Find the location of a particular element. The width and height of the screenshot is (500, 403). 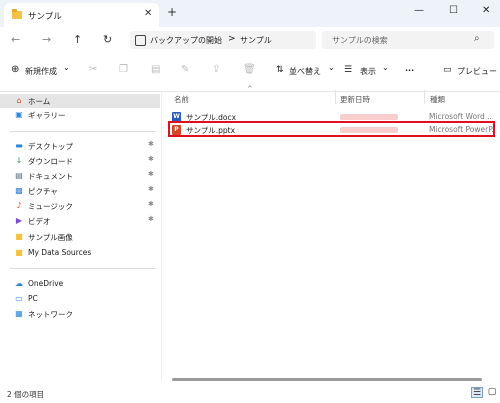

cut-icon: ✂ is located at coordinates (93, 69).